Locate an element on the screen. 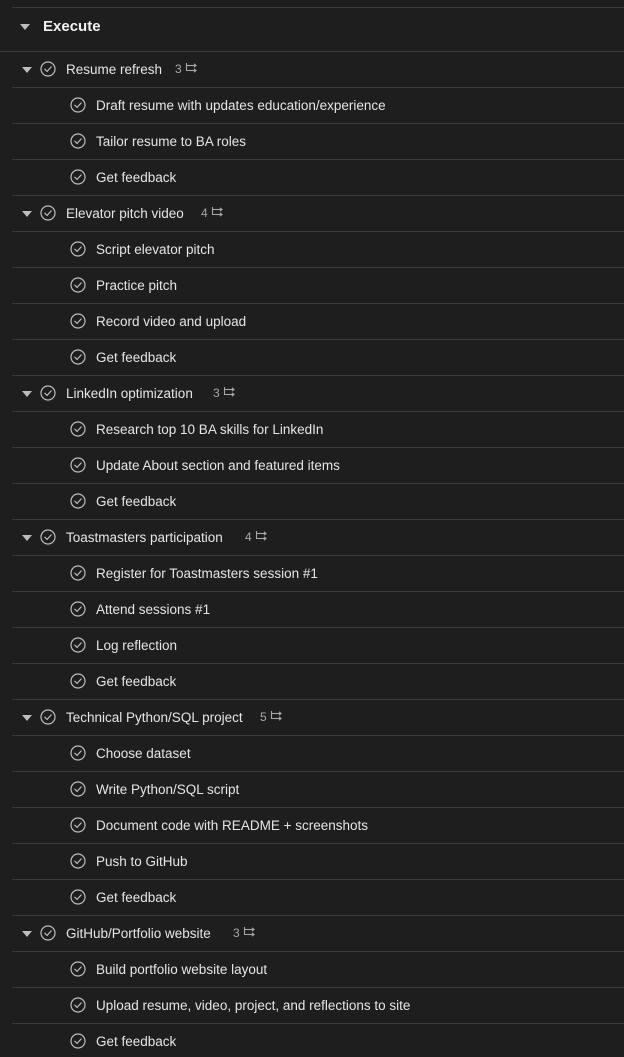 The height and width of the screenshot is (1057, 624). task-row: Script elevator pitch is located at coordinates (318, 250).